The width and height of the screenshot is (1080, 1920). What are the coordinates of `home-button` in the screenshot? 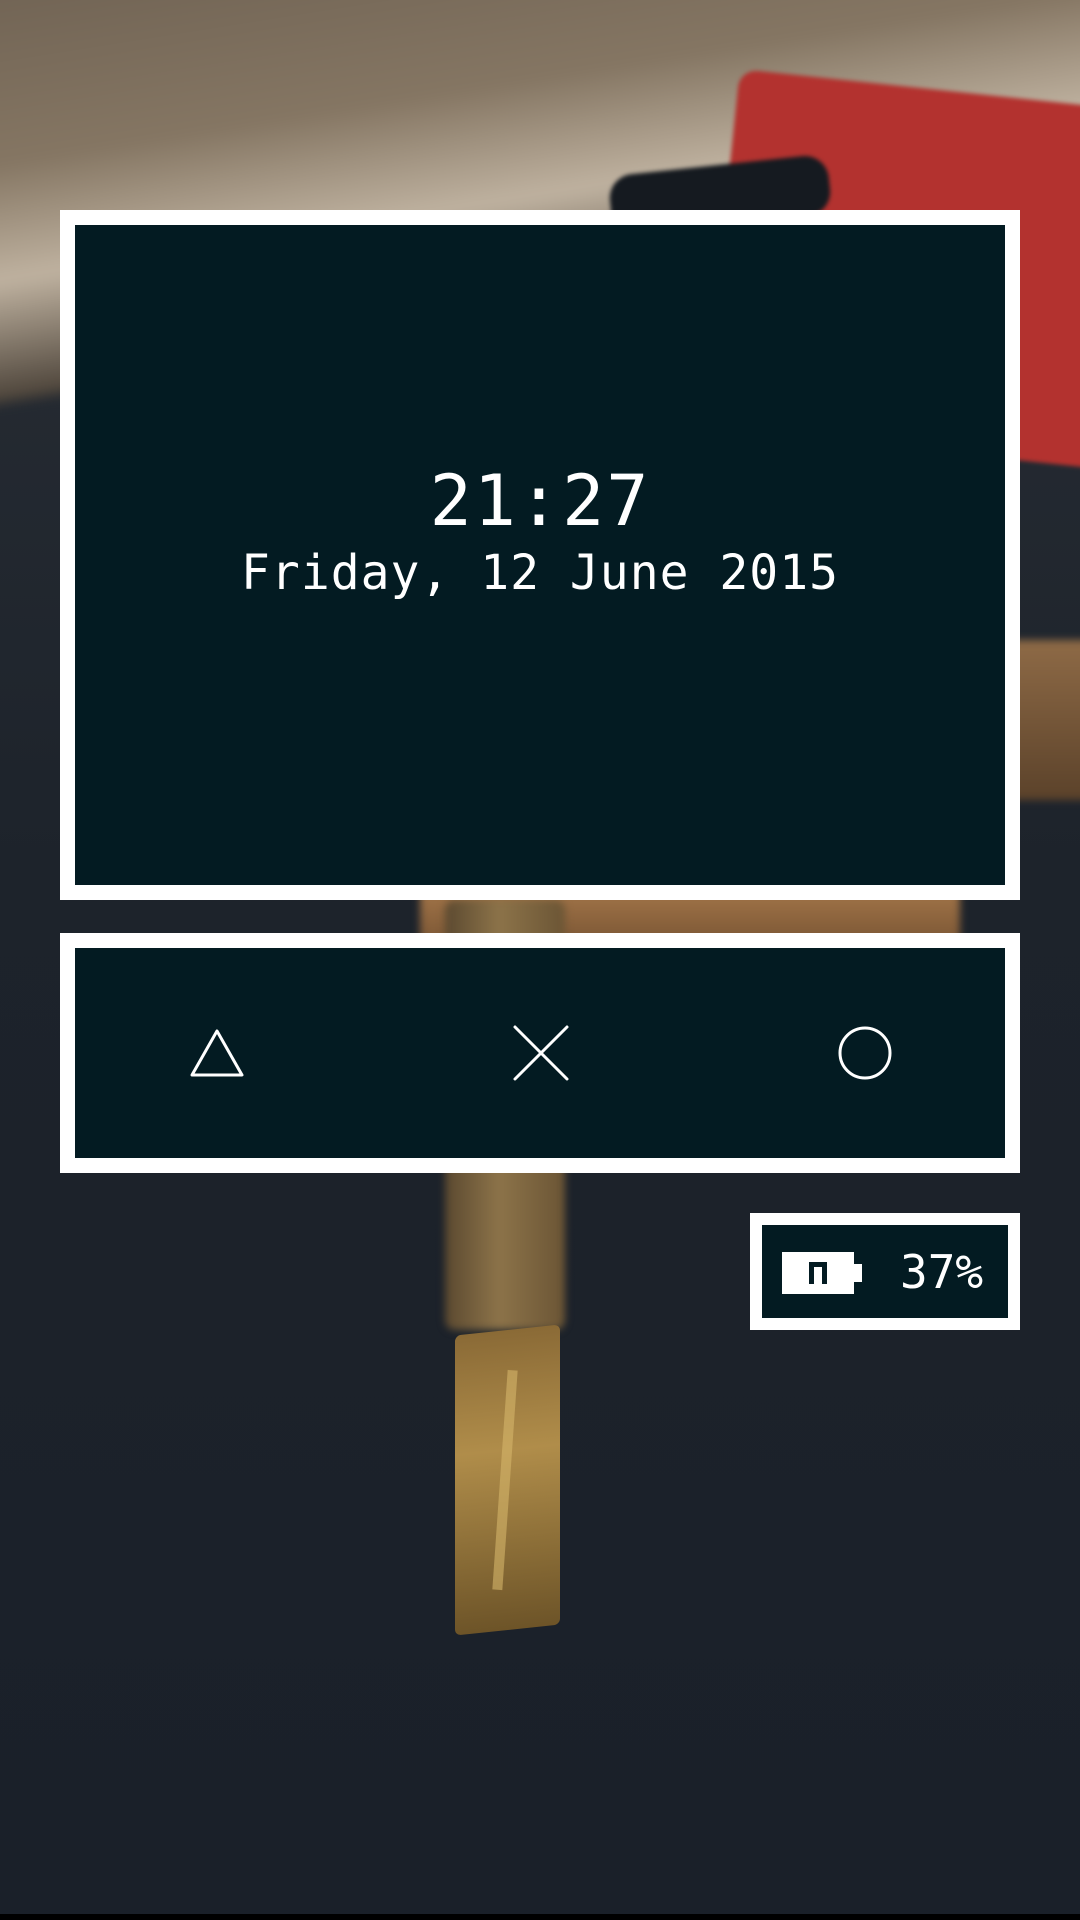 It's located at (541, 1053).